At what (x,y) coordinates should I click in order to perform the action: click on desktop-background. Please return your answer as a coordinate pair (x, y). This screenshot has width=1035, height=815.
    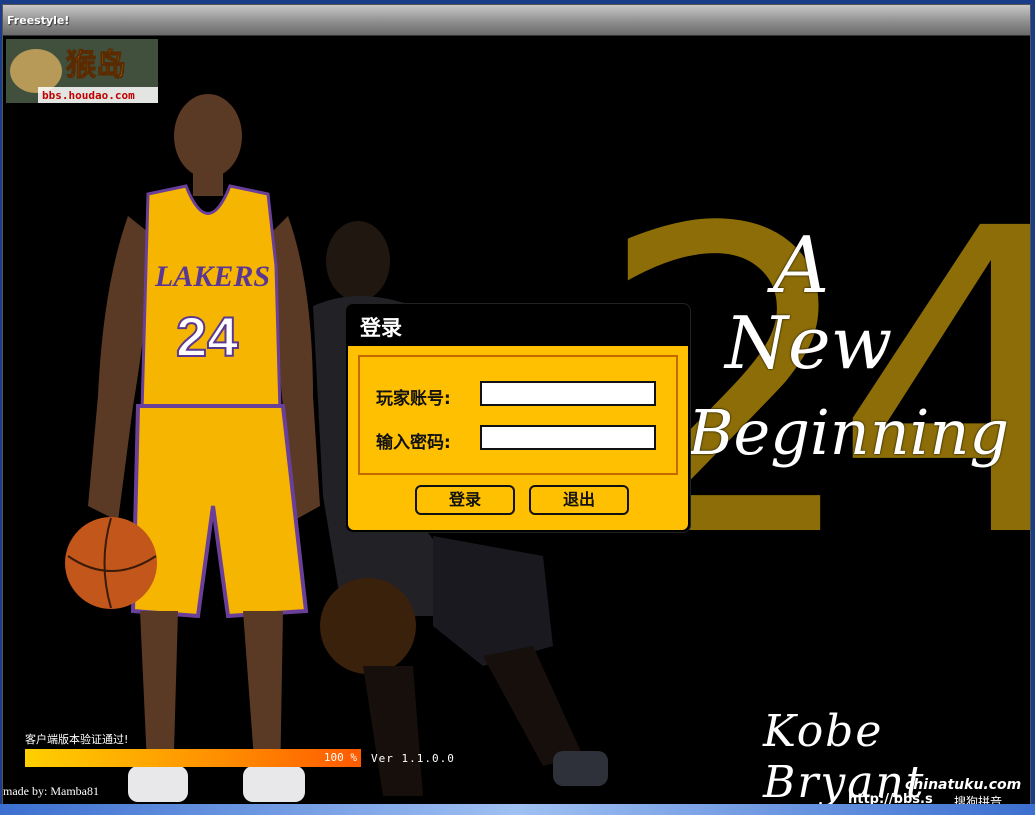
    Looking at the image, I should click on (517, 809).